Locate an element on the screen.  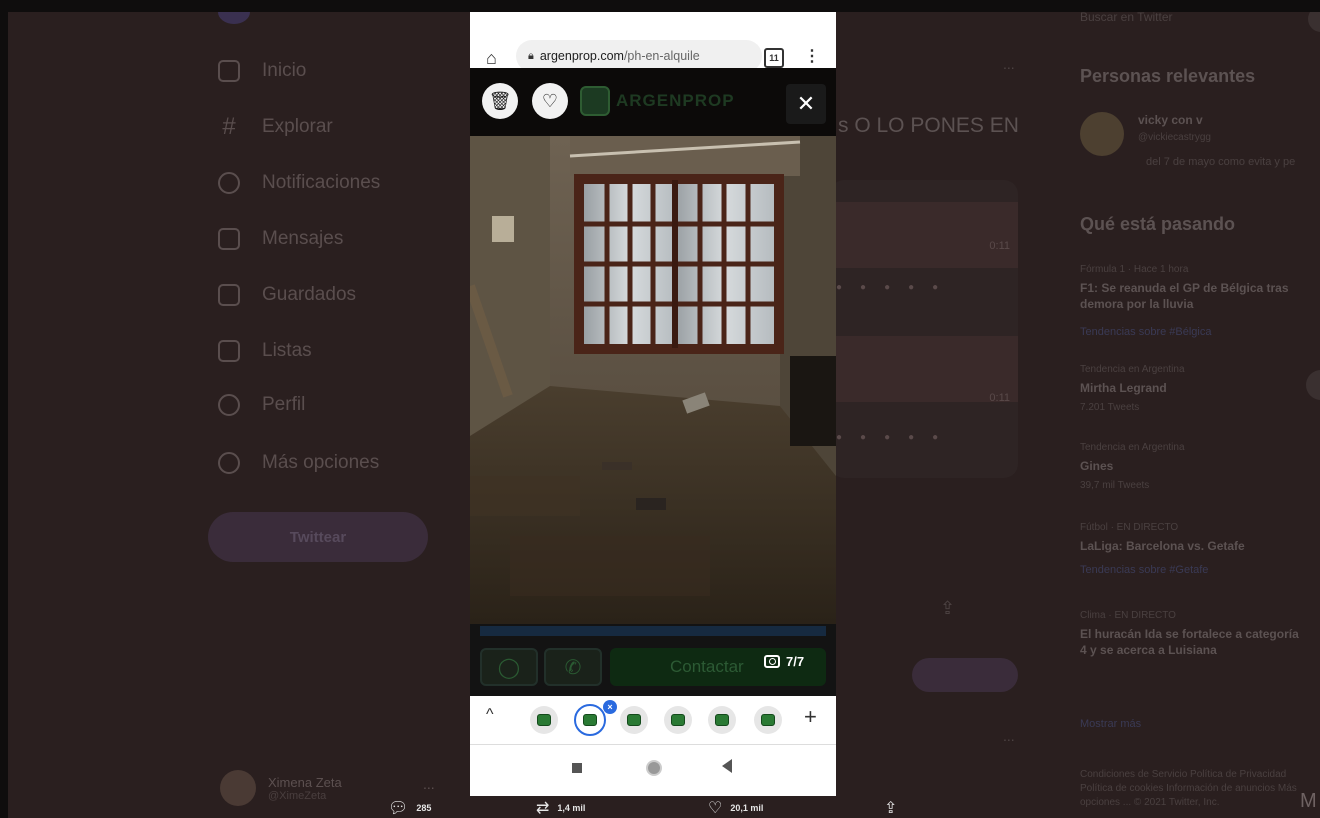
recents-icon is located at coordinates (577, 768).